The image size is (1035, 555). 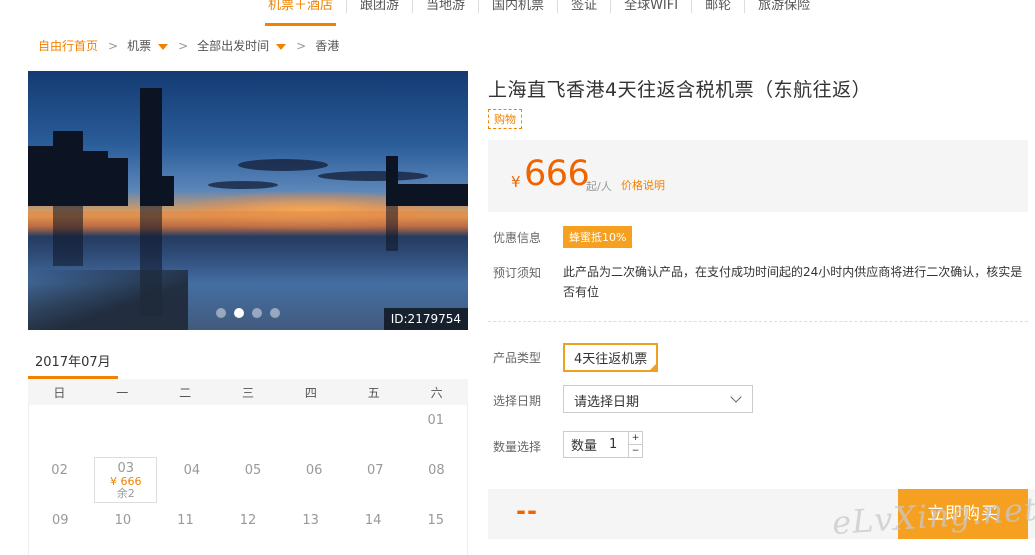 I want to click on price-box: ¥ 666 起/人 价格说明, so click(x=758, y=176).